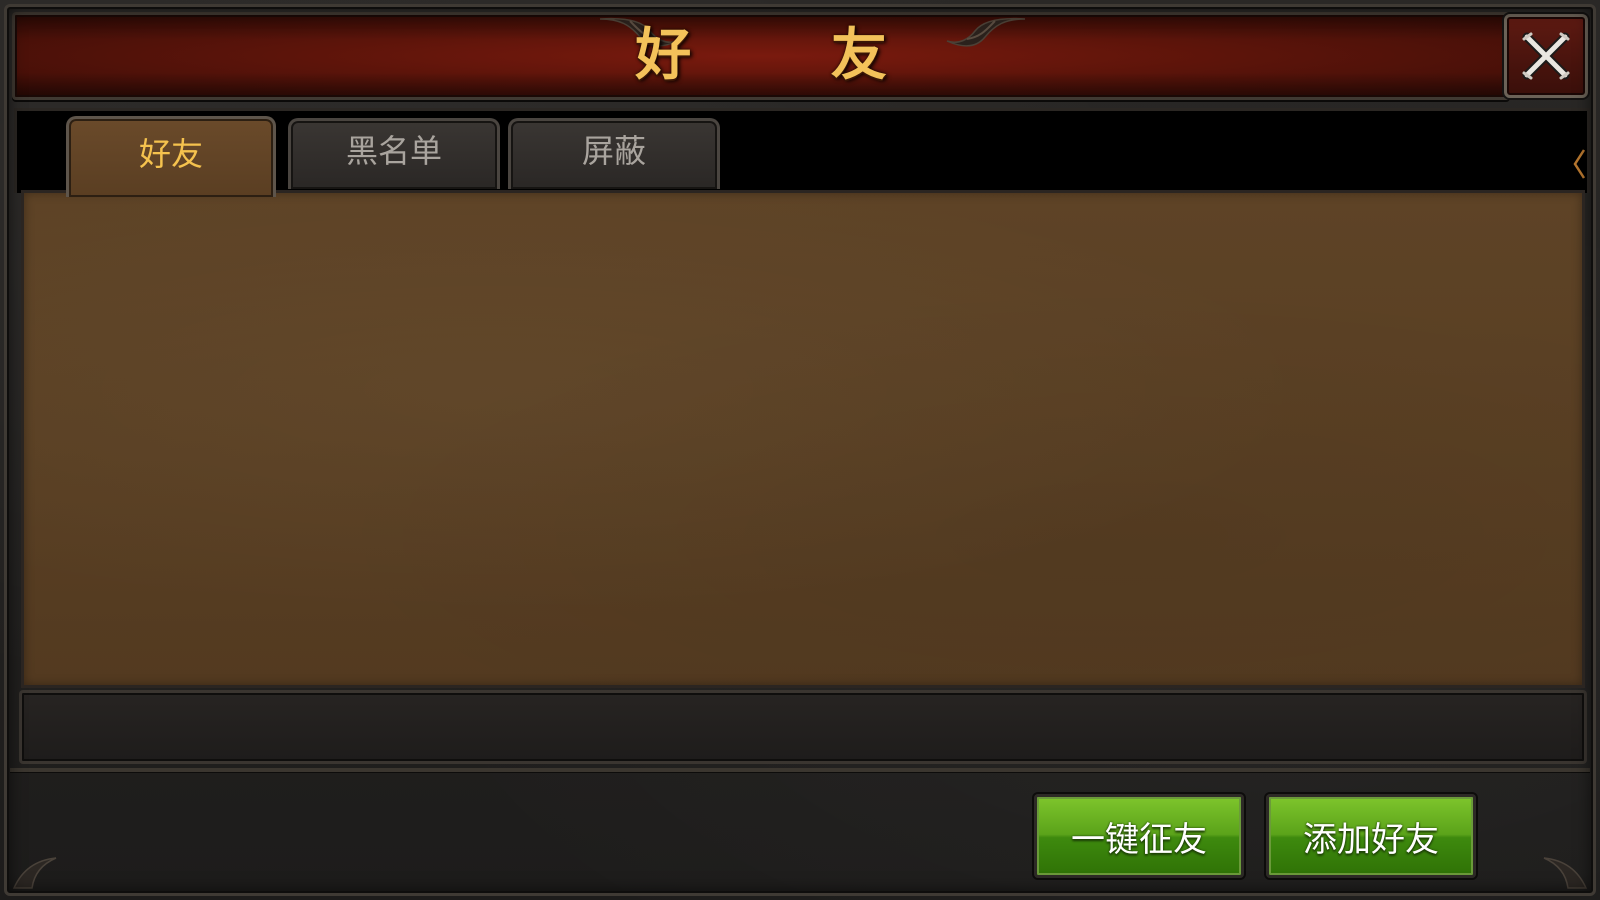  What do you see at coordinates (1371, 836) in the screenshot?
I see `add-friend-button: 添加好友` at bounding box center [1371, 836].